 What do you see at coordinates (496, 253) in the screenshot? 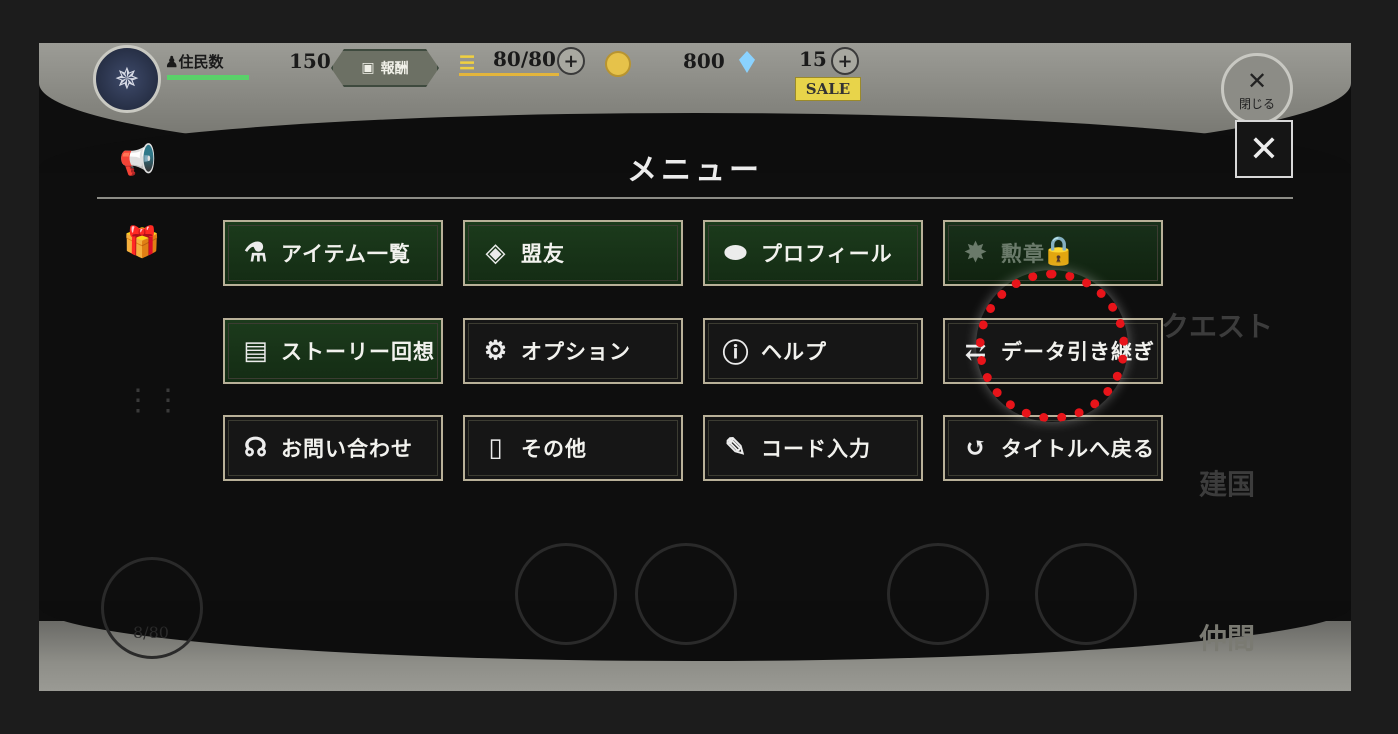
I see `handshake-icon: ◈` at bounding box center [496, 253].